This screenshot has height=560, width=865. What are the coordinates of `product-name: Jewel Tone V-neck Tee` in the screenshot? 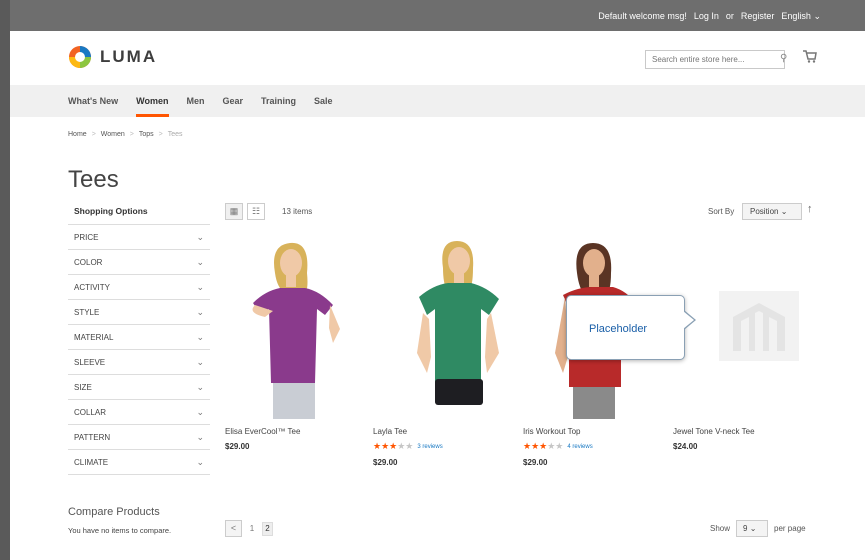 It's located at (743, 431).